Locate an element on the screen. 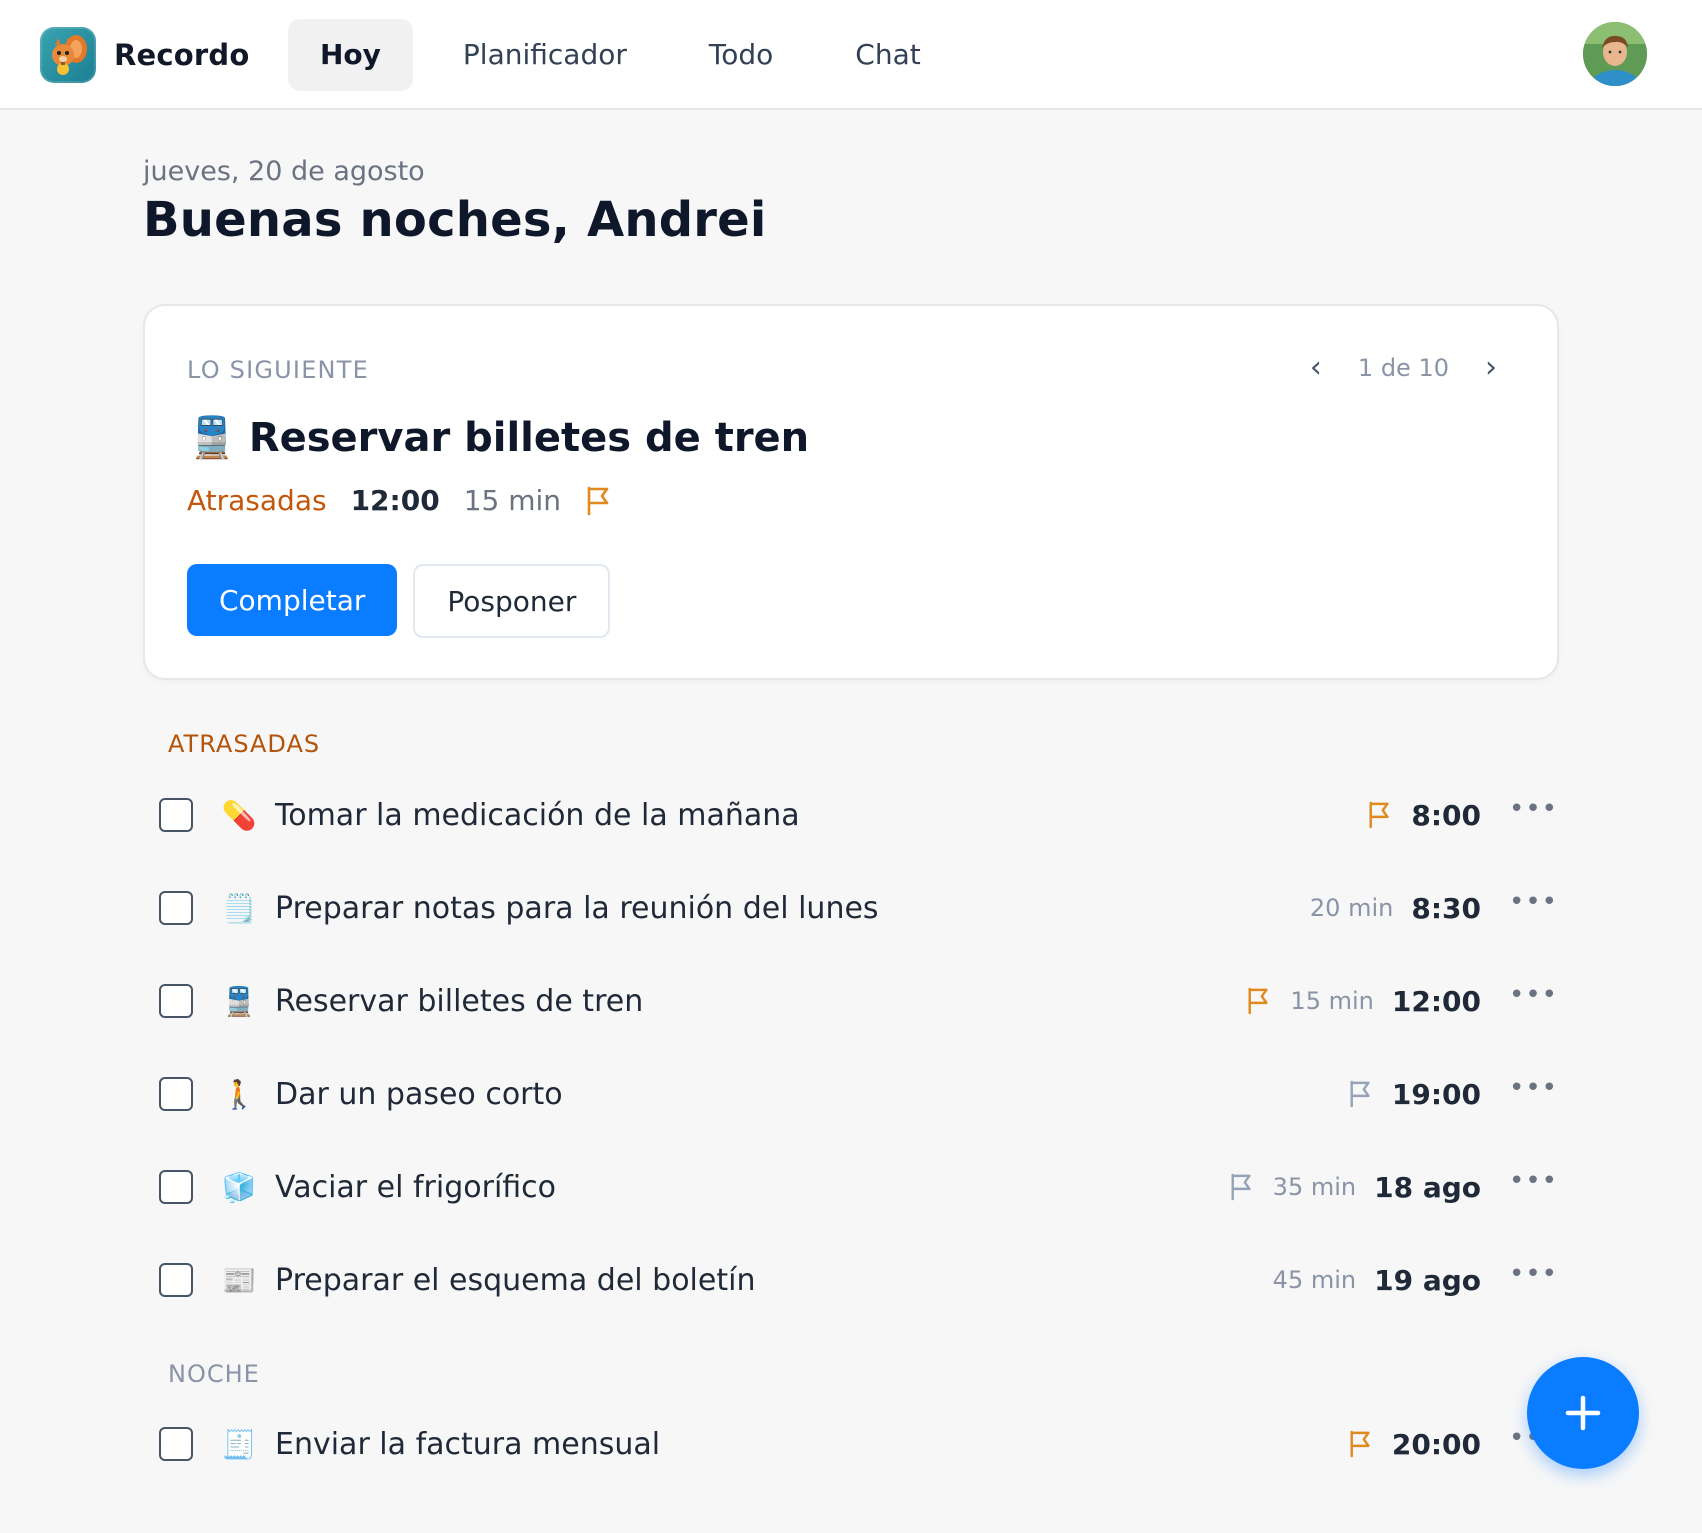  task-row: 🧾 Enviar la factura mensual 20:00 ••• is located at coordinates (858, 1444).